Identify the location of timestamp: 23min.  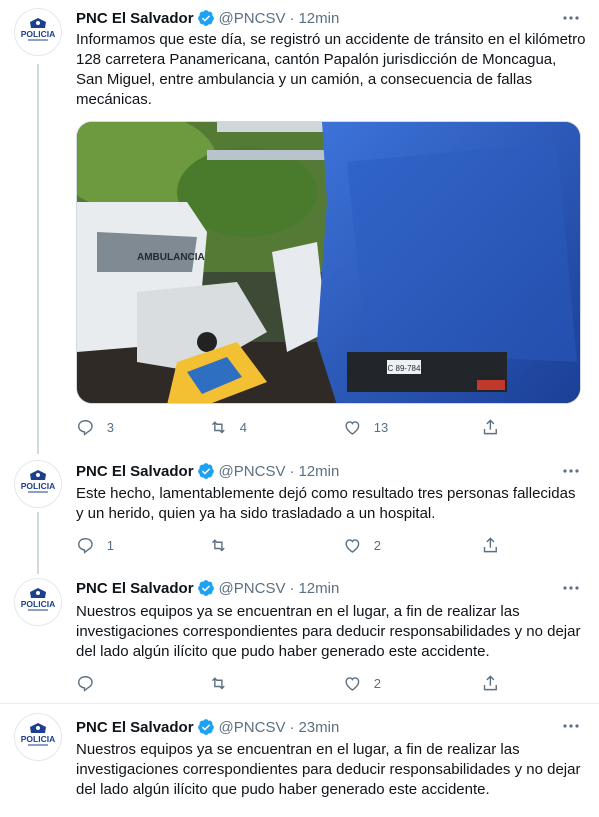
(318, 727).